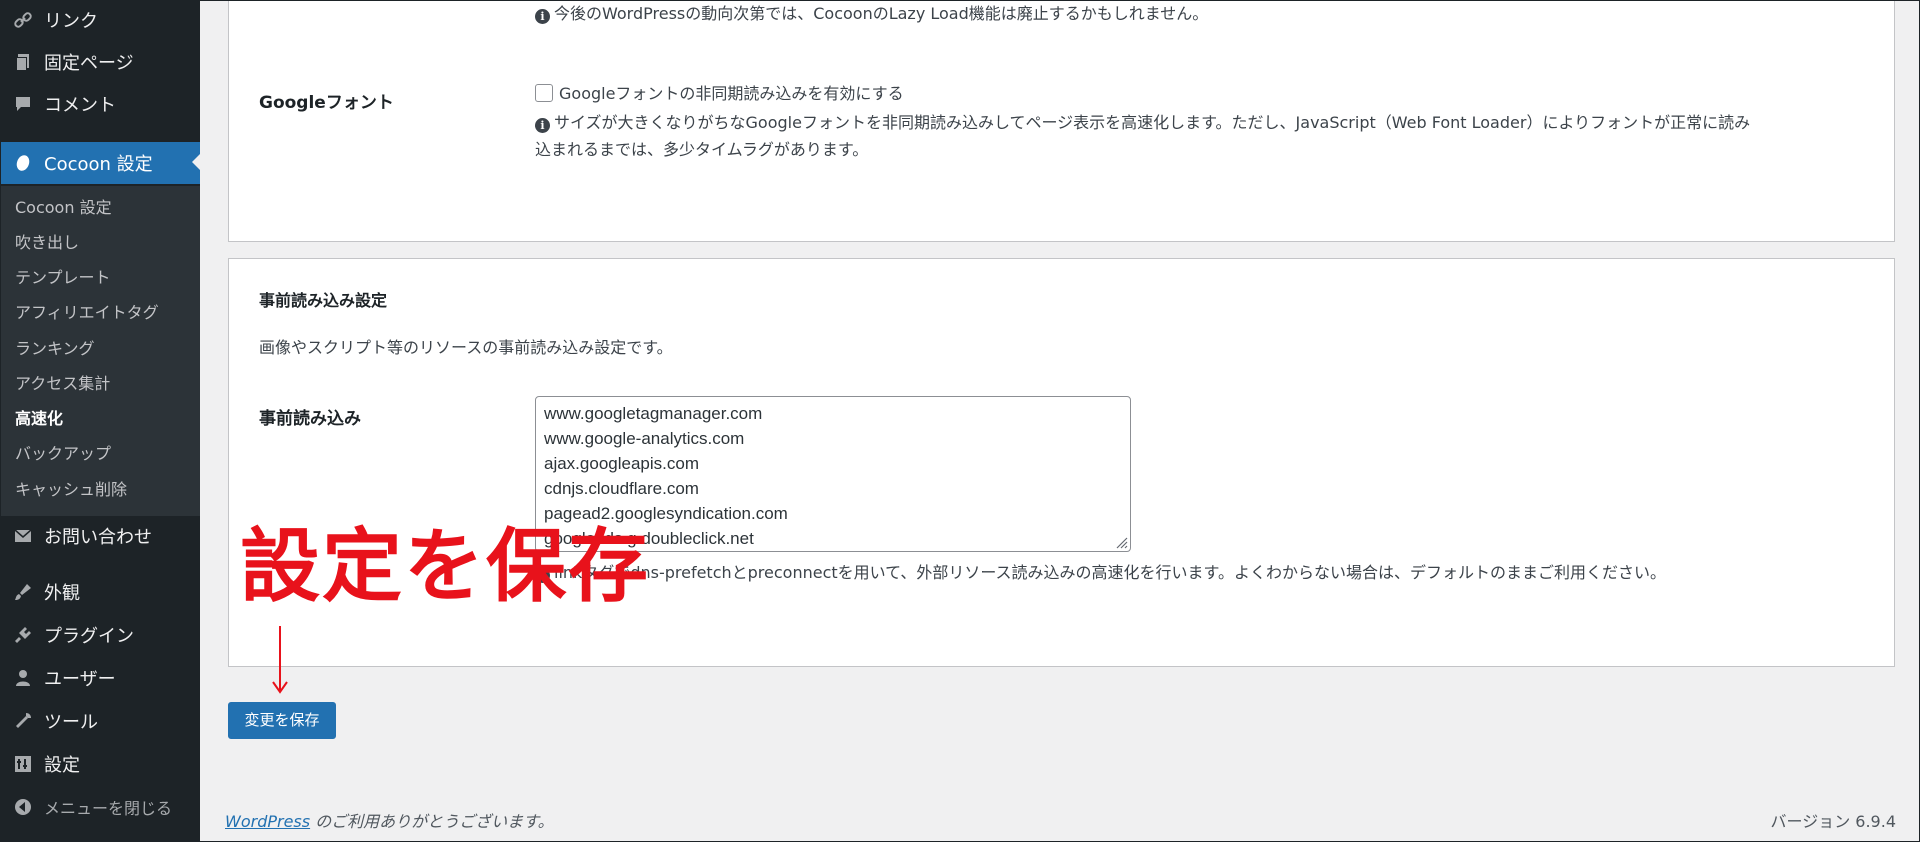  Describe the element at coordinates (544, 93) in the screenshot. I see `google-fonts-checkbox` at that location.